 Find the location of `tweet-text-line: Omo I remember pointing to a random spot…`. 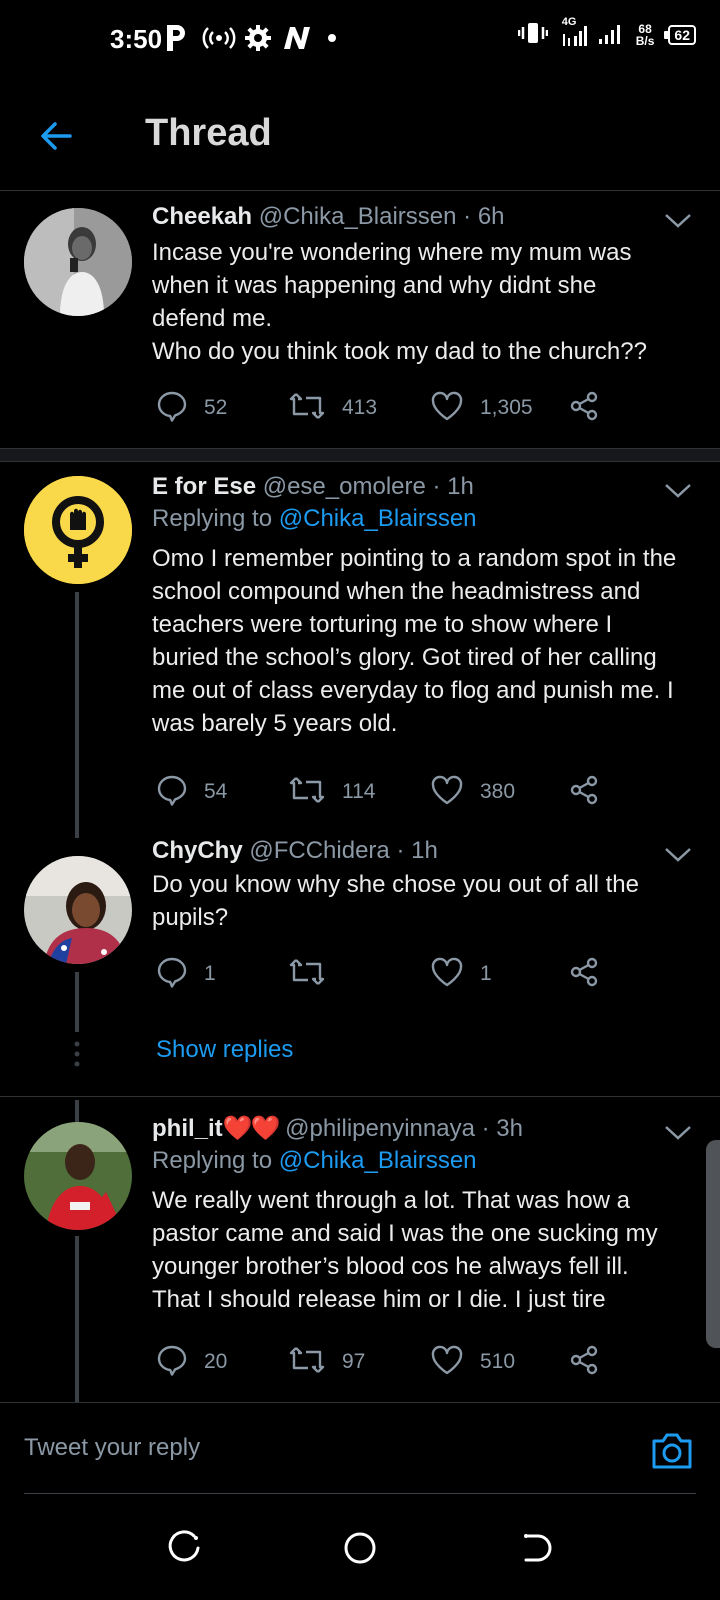

tweet-text-line: Omo I remember pointing to a random spot… is located at coordinates (414, 558).